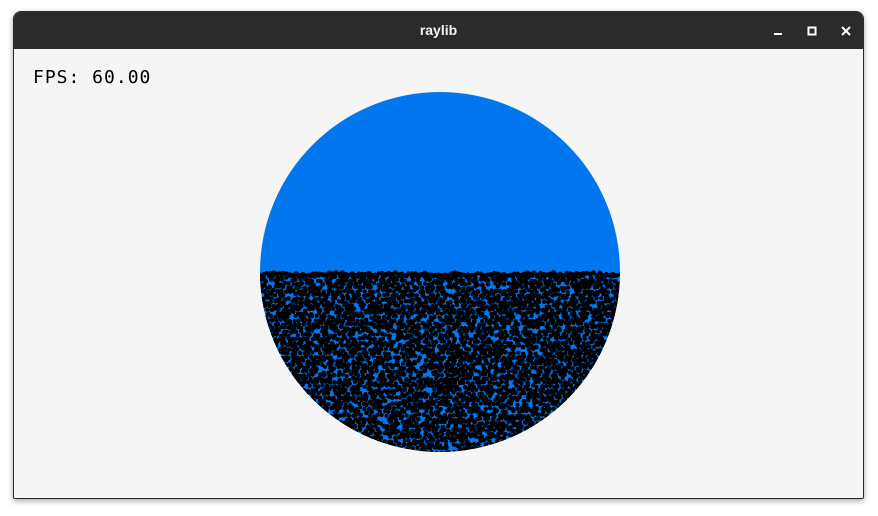  Describe the element at coordinates (778, 31) in the screenshot. I see `minimize-button` at that location.